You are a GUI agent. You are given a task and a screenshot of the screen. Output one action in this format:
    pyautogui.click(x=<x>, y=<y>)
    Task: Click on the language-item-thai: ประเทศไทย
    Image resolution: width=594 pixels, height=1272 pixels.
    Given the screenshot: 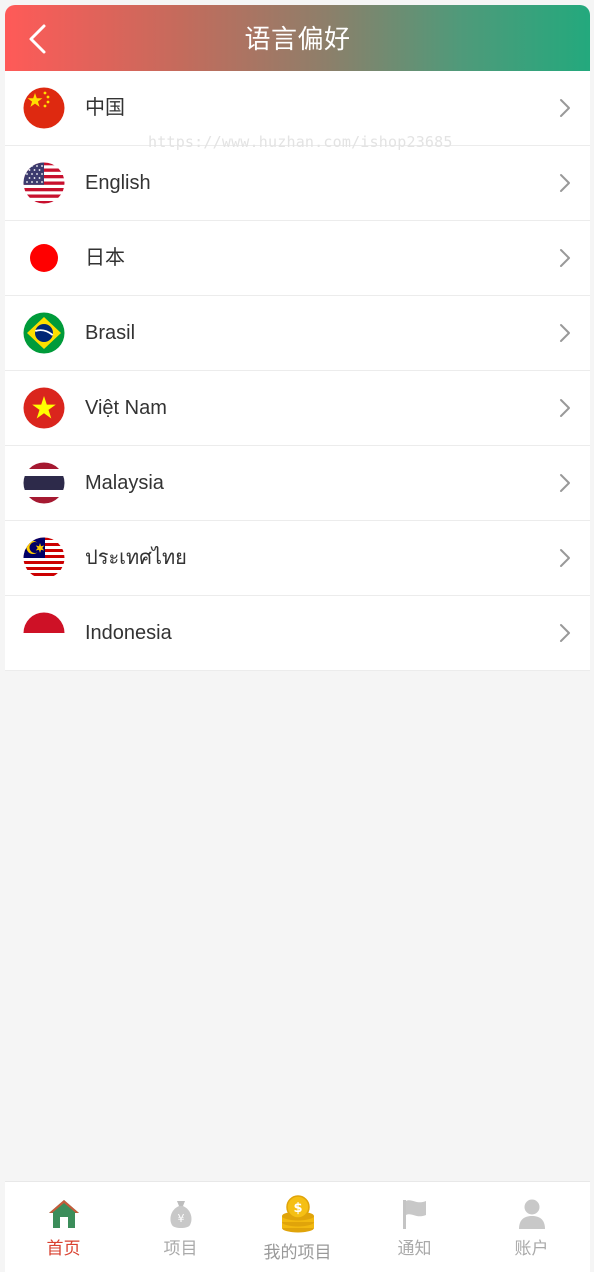 What is the action you would take?
    pyautogui.click(x=297, y=558)
    